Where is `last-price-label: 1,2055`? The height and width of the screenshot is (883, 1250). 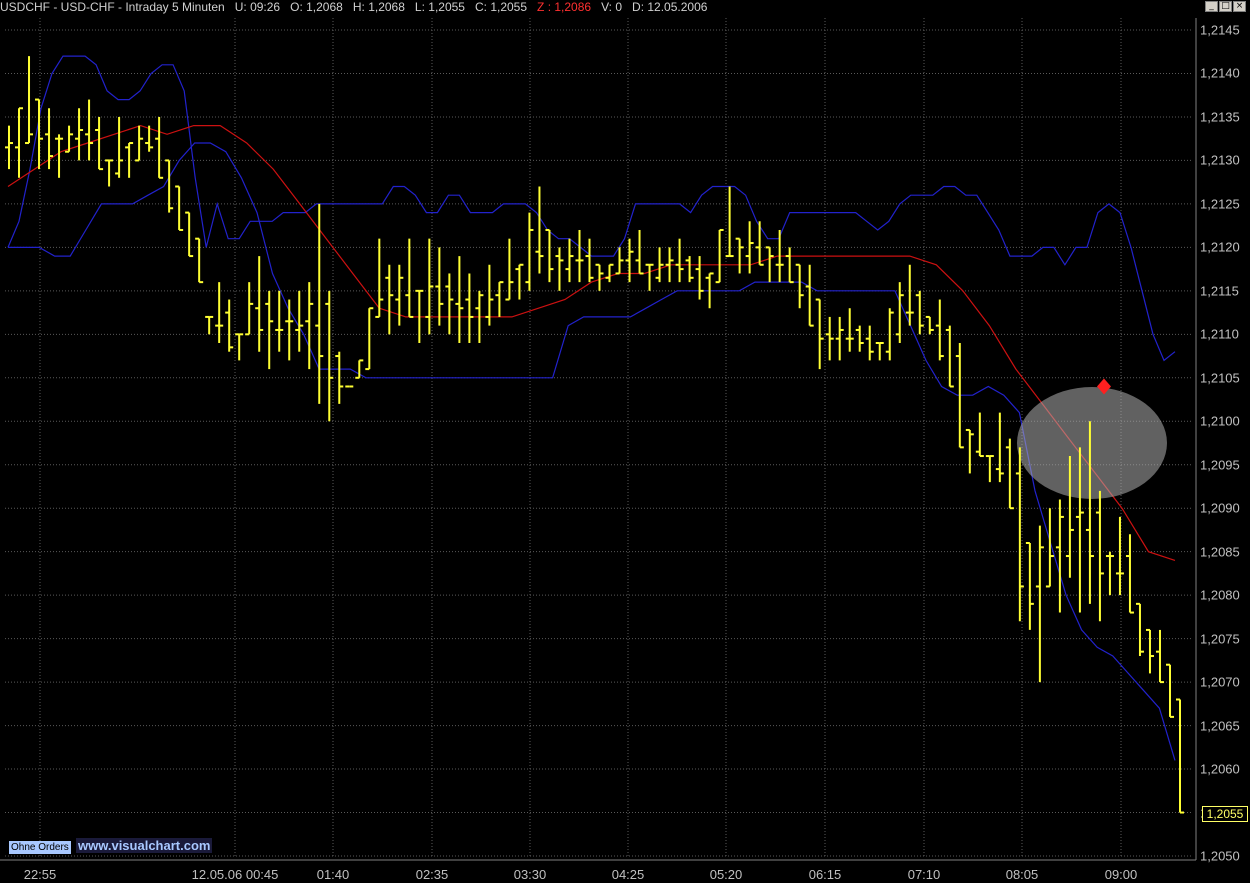 last-price-label: 1,2055 is located at coordinates (1225, 814).